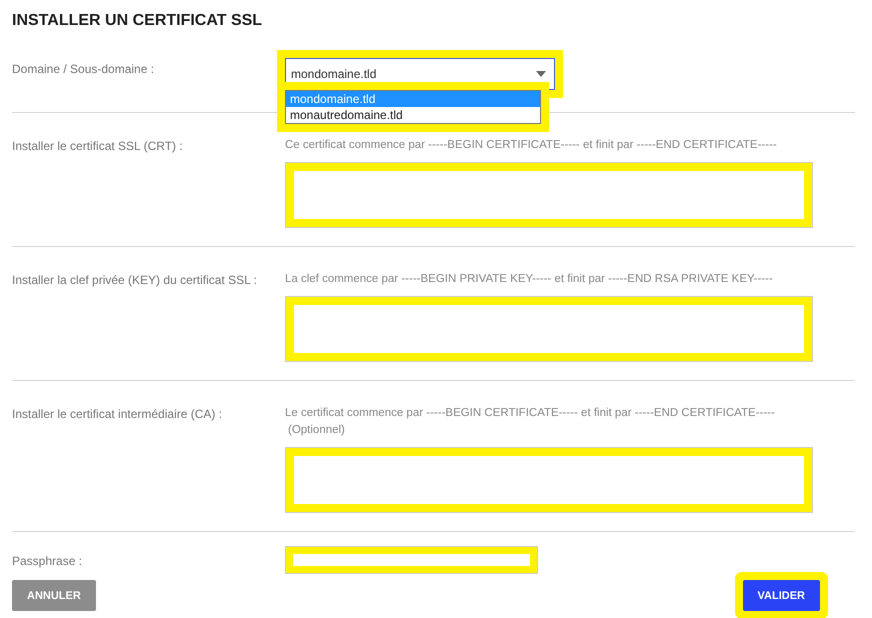 The height and width of the screenshot is (618, 872). I want to click on field-label: Installer la clef privée (KEY) du certificat SSL :, so click(135, 280).